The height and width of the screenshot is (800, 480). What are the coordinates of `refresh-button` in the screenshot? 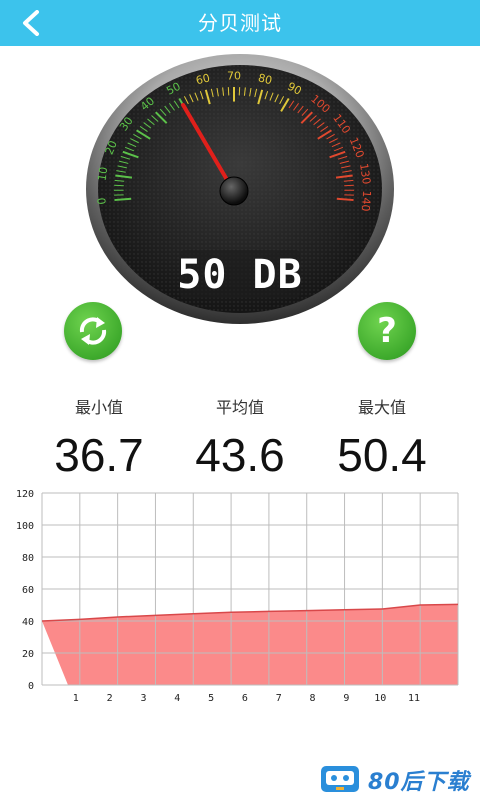 It's located at (93, 331).